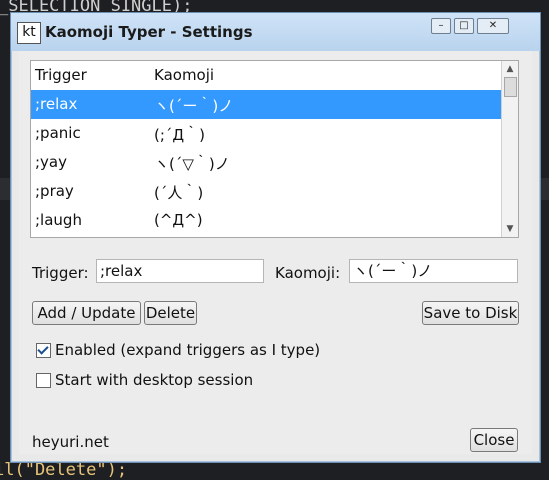 This screenshot has height=480, width=549. What do you see at coordinates (178, 220) in the screenshot?
I see `row-kaomoji: (^Д^)` at bounding box center [178, 220].